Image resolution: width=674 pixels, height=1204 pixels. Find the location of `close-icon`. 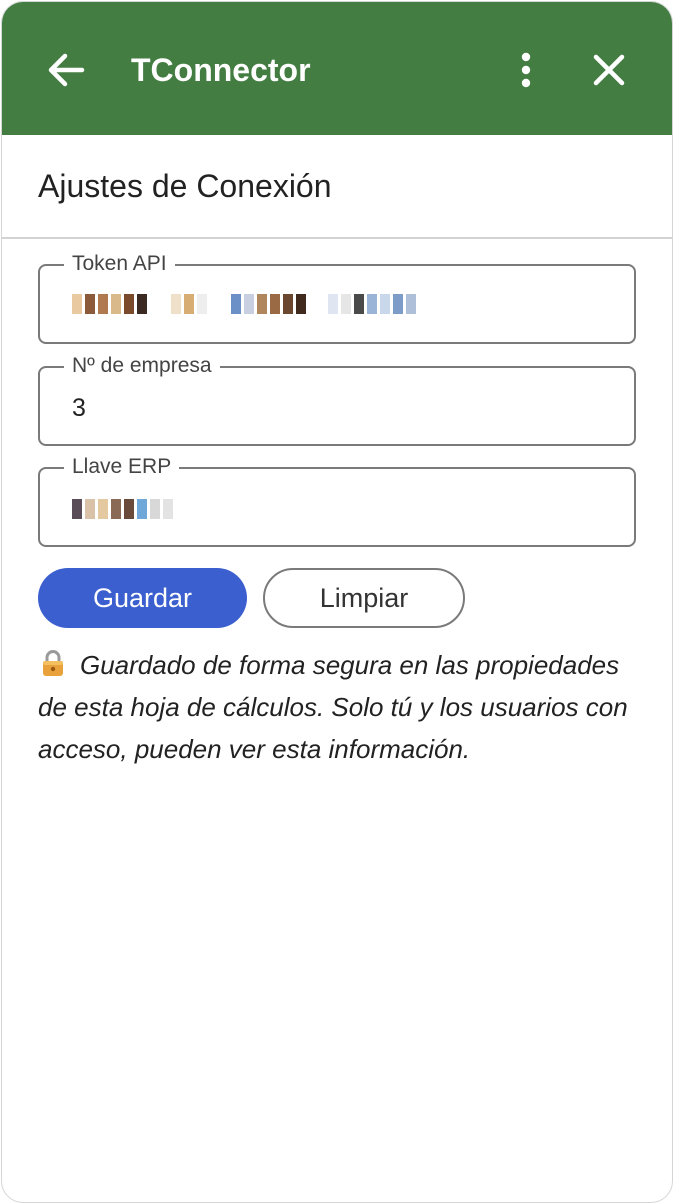

close-icon is located at coordinates (609, 70).